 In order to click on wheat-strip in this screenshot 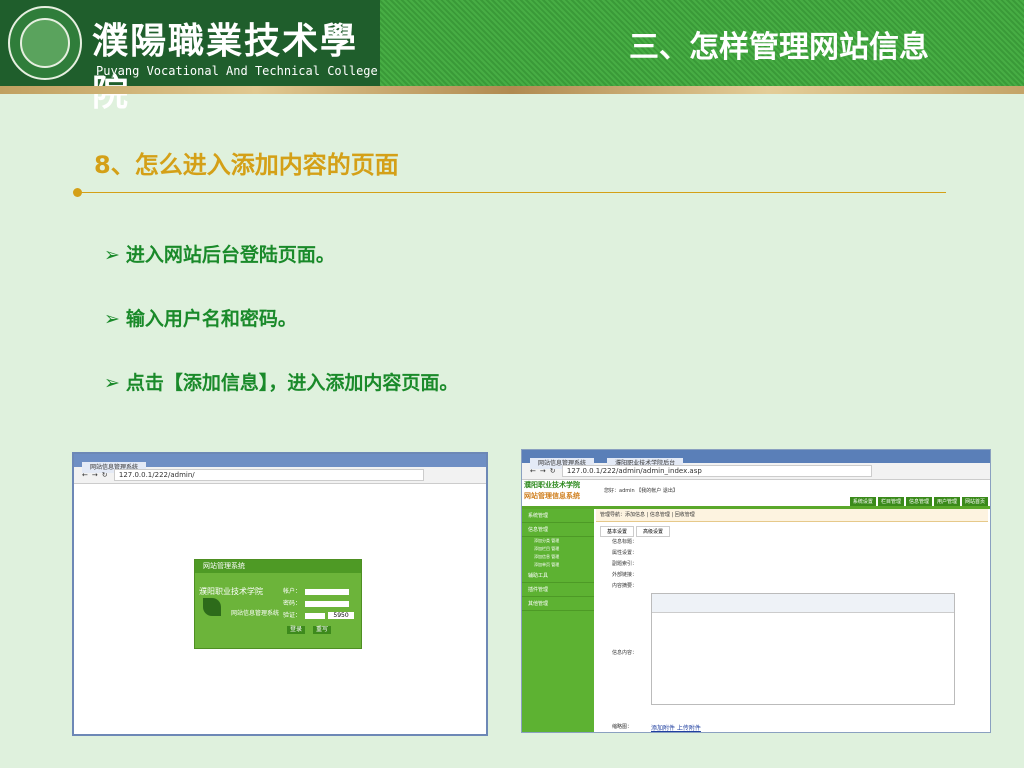, I will do `click(512, 90)`.